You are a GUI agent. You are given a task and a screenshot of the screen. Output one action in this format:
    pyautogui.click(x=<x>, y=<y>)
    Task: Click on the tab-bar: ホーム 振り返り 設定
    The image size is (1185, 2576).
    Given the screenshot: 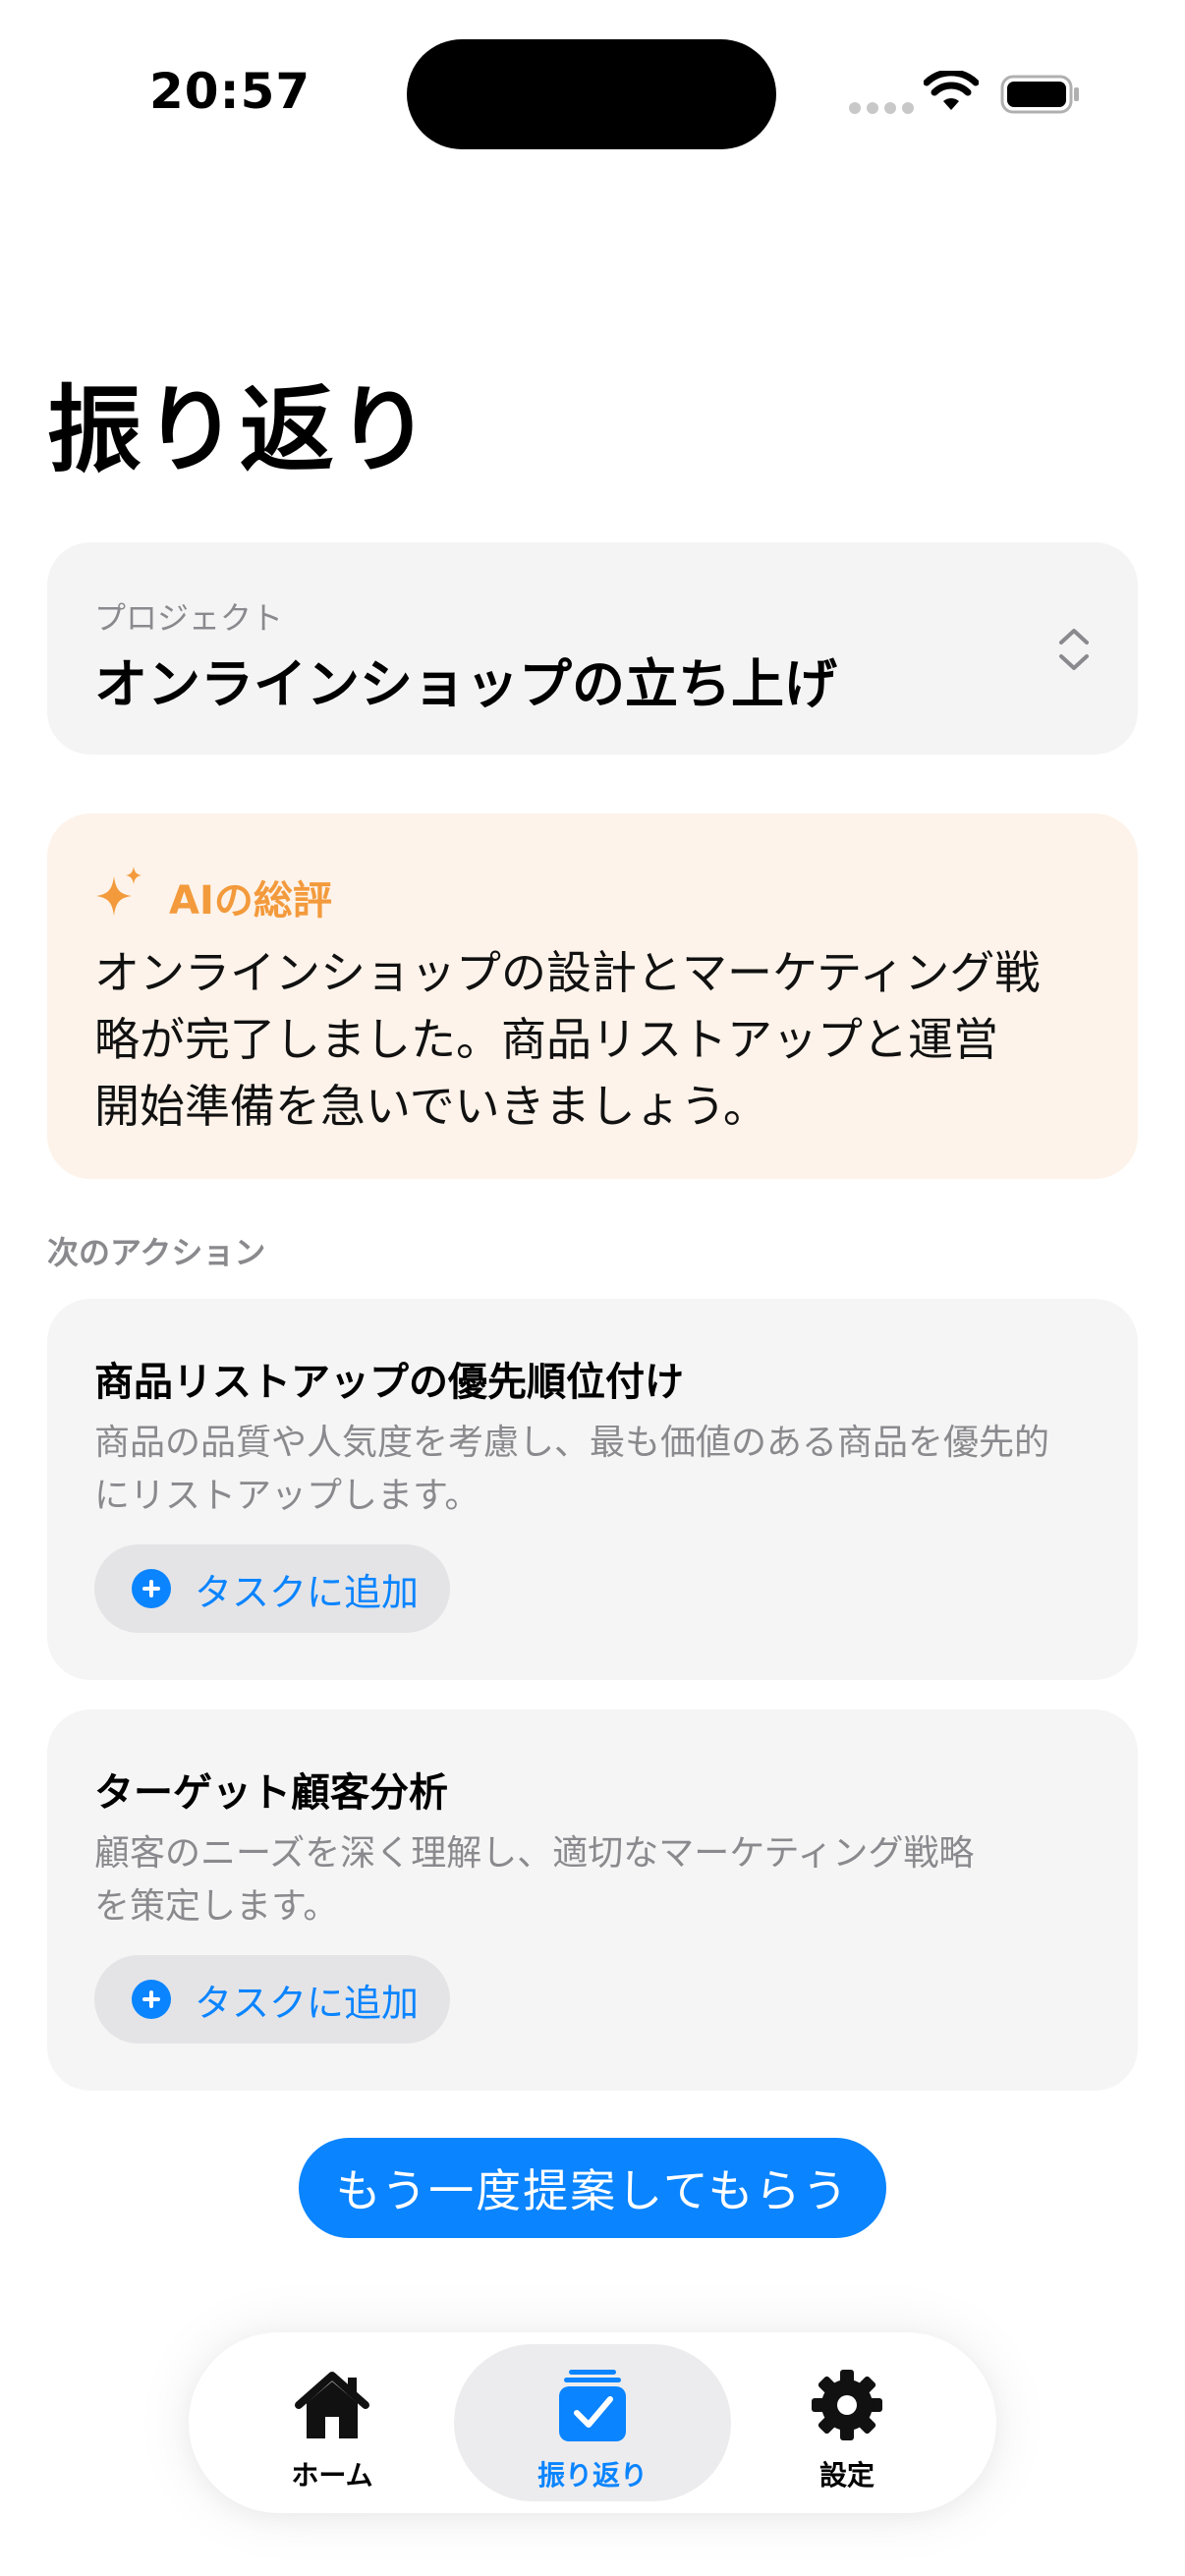 What is the action you would take?
    pyautogui.click(x=592, y=2422)
    